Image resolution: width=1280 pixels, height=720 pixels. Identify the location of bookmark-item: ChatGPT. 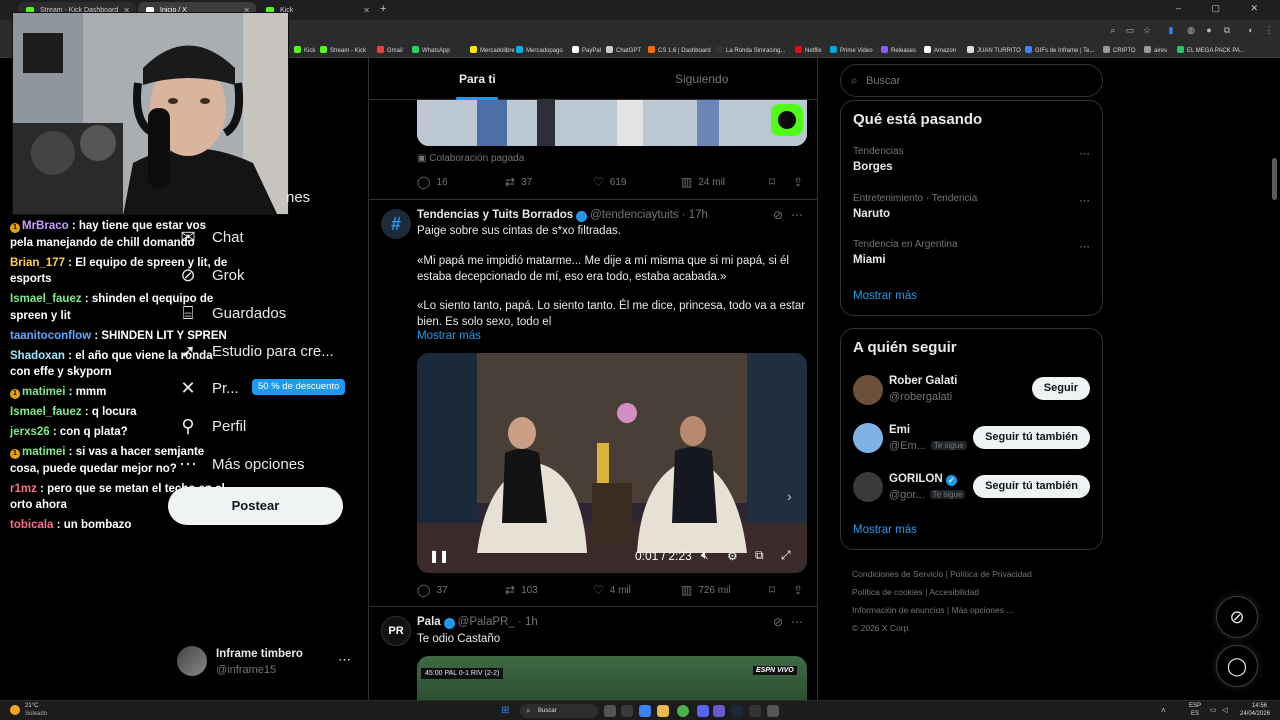
(623, 50).